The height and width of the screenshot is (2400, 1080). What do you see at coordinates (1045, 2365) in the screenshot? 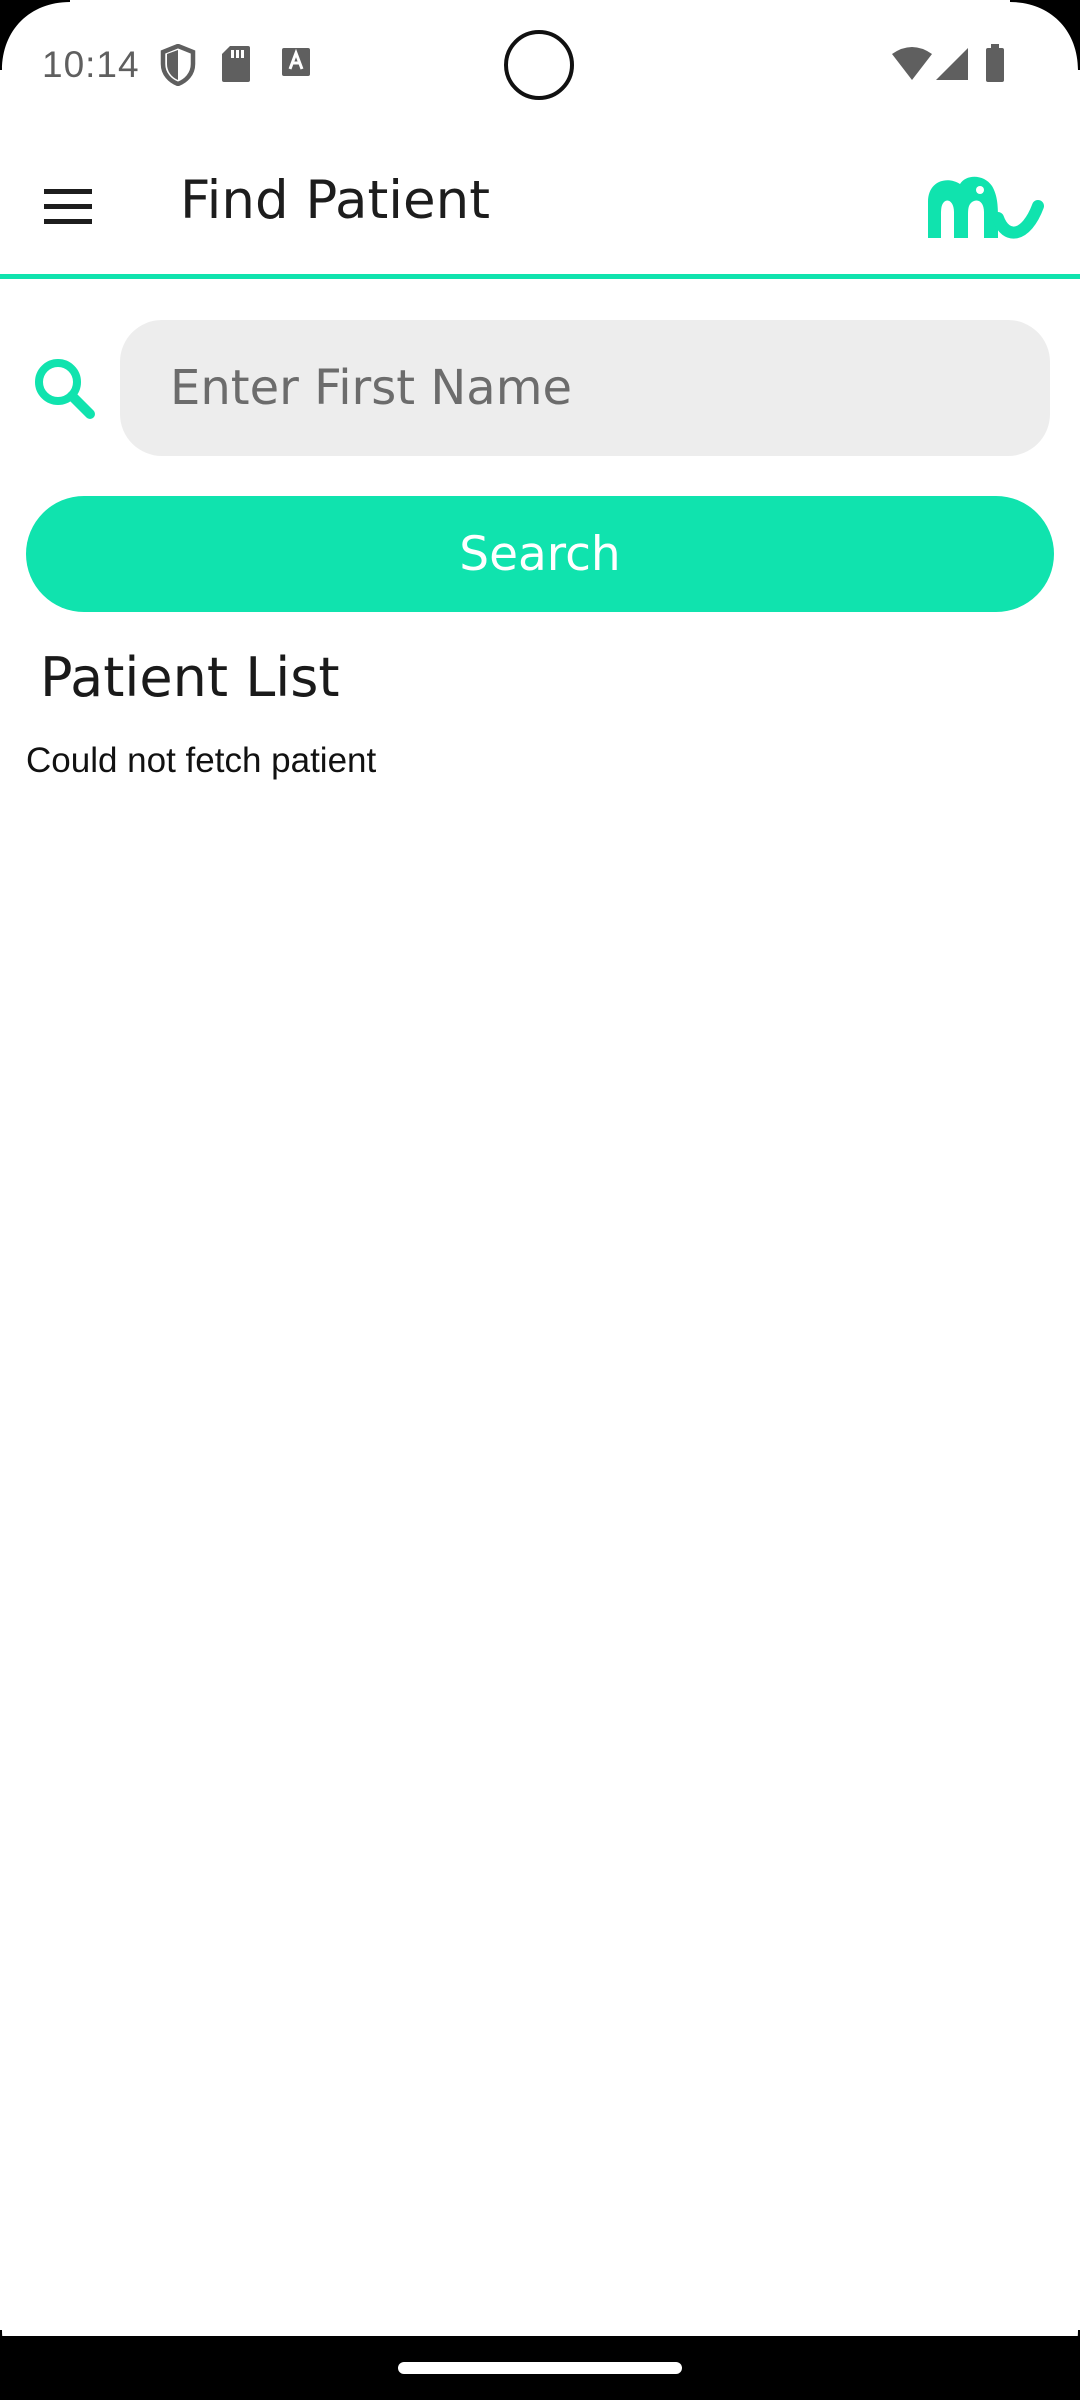
I see `device-corner-bottom-right` at bounding box center [1045, 2365].